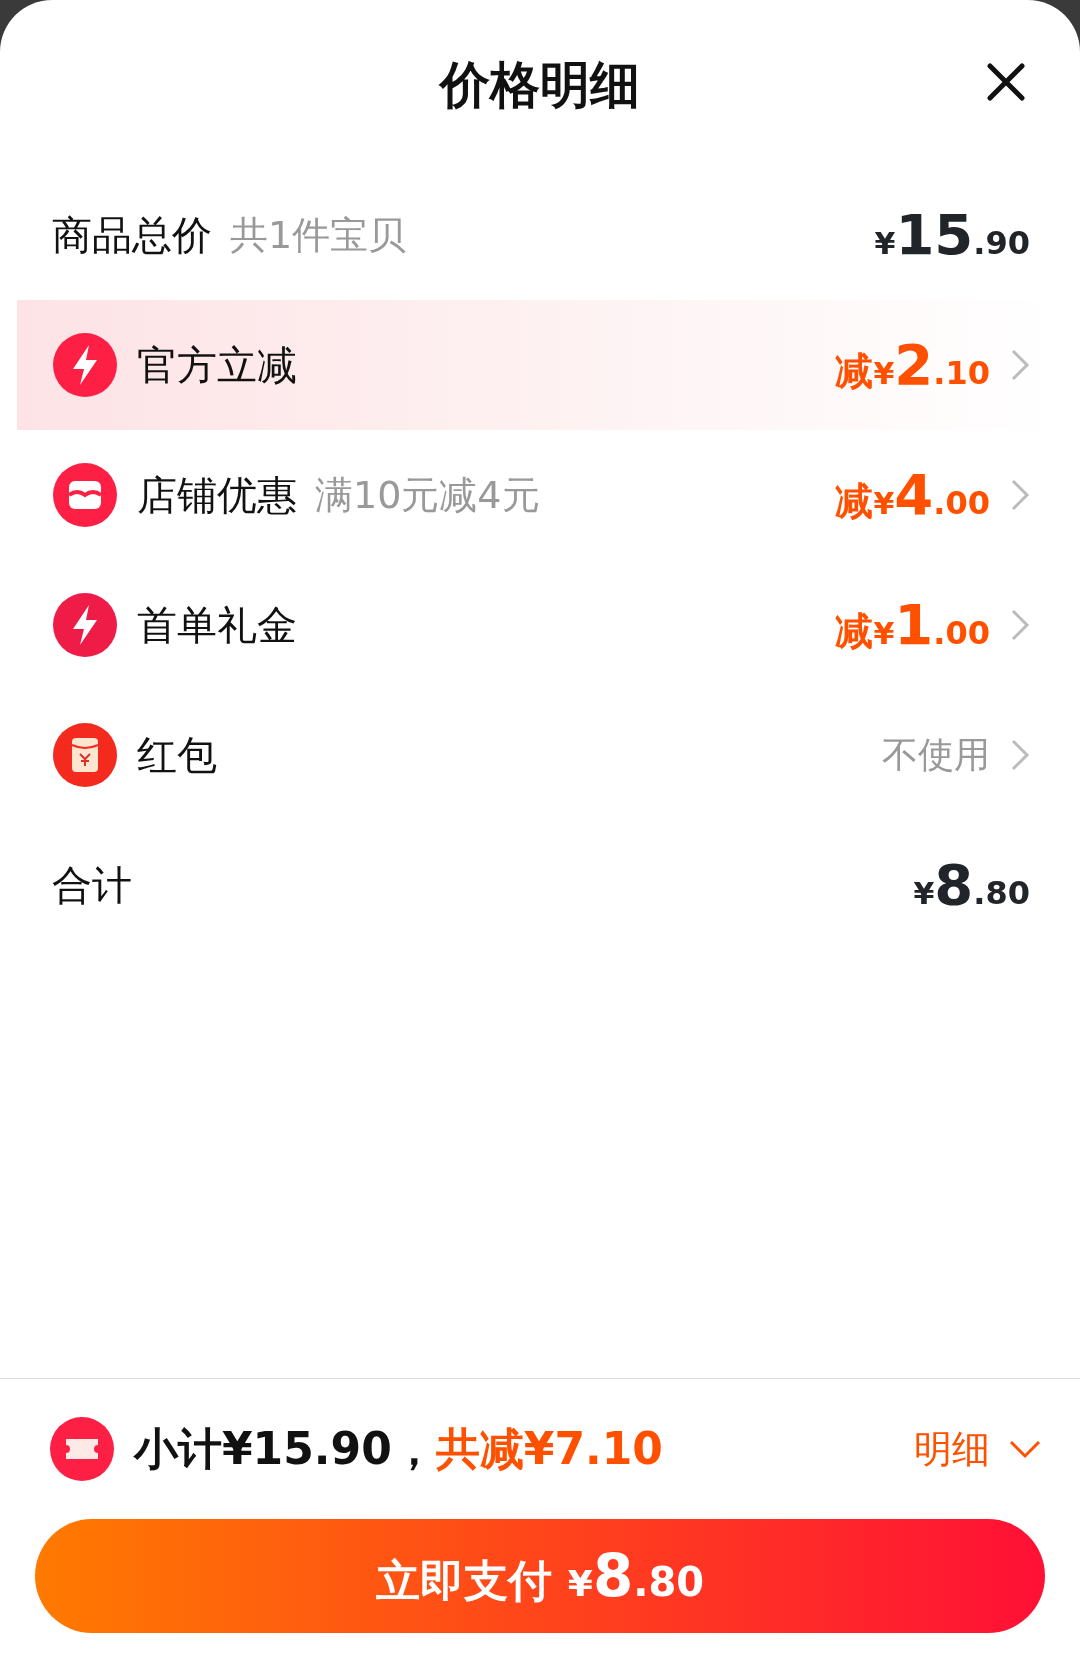 The image size is (1080, 1678). Describe the element at coordinates (177, 755) in the screenshot. I see `row-label: 红包` at that location.